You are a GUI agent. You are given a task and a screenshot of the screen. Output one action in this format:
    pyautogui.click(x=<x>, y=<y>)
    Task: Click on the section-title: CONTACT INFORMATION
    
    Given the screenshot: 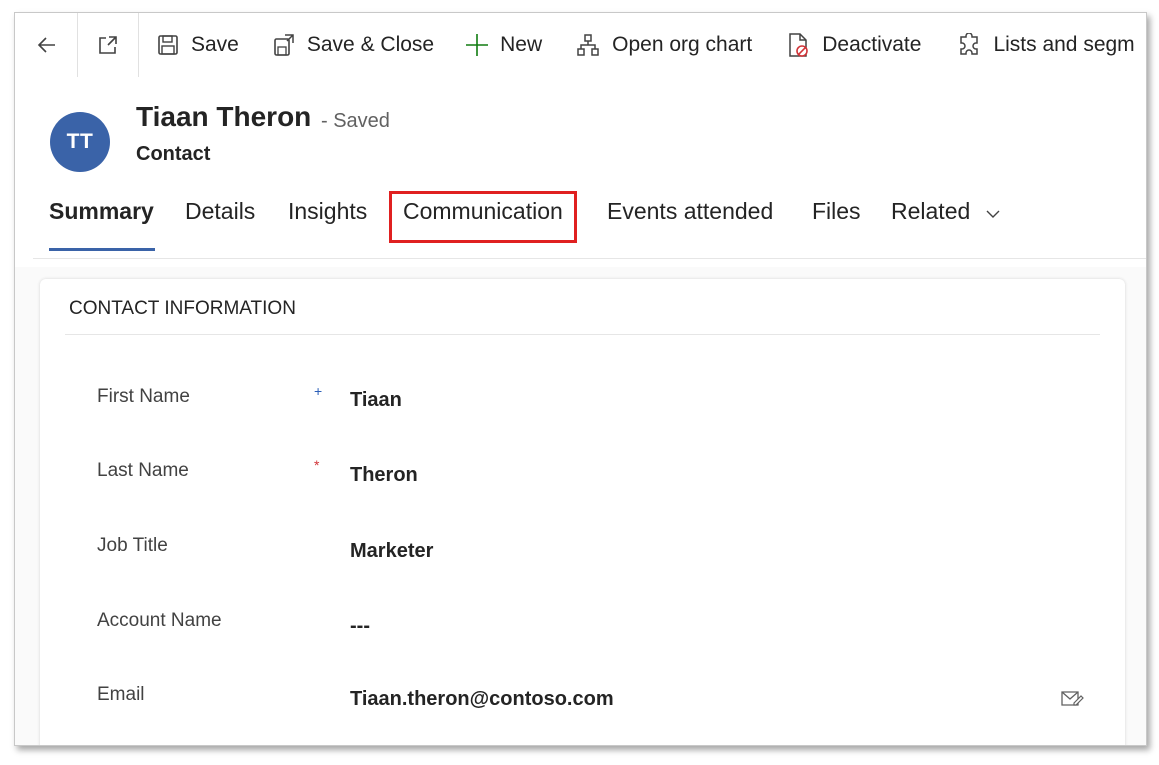 What is the action you would take?
    pyautogui.click(x=182, y=308)
    